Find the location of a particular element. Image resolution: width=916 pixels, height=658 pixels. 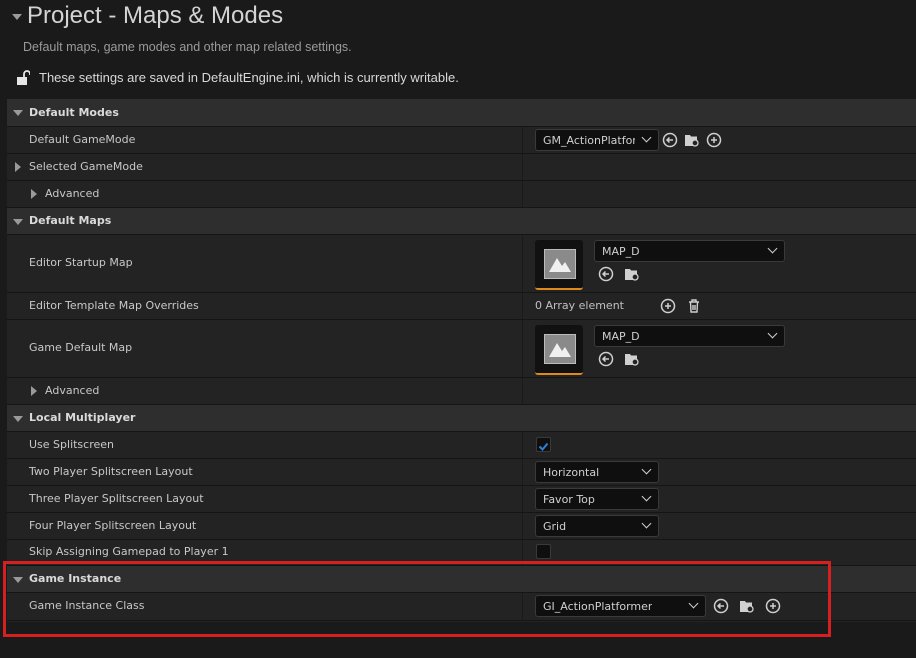

collapse-caret-icon is located at coordinates (17, 17).